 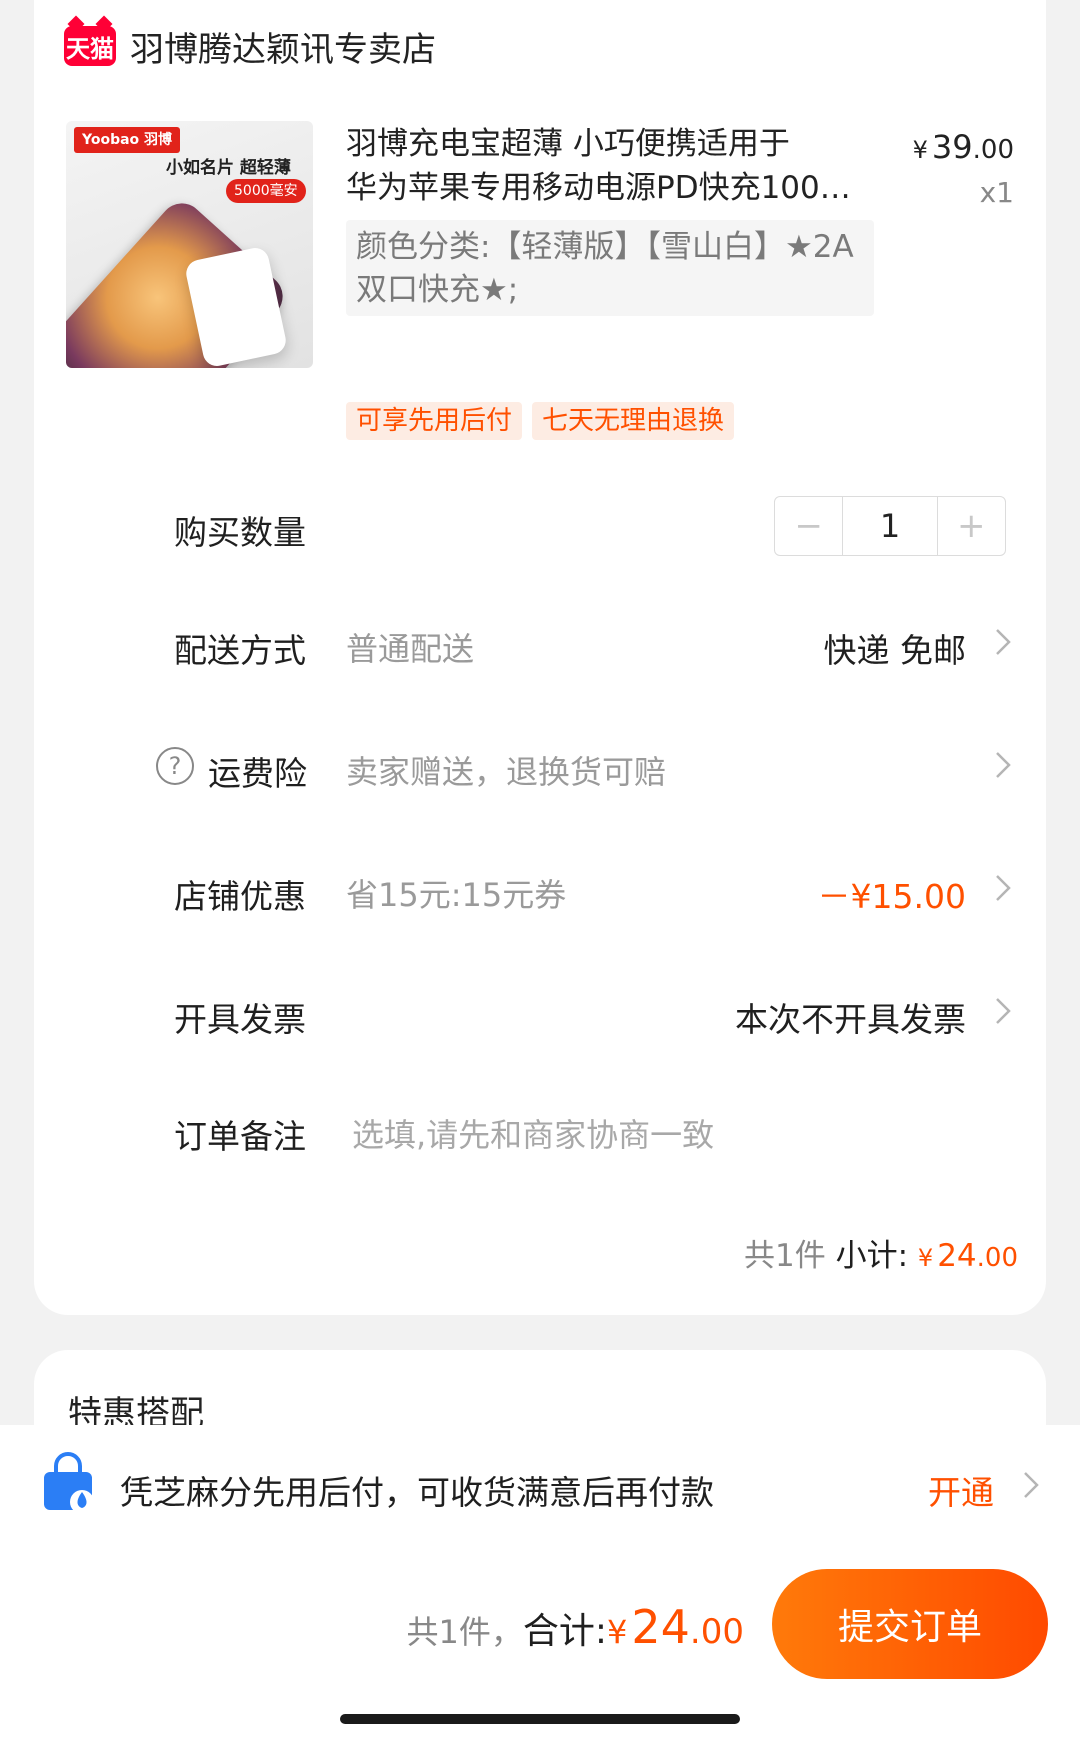 I want to click on quantity-input: 1, so click(x=890, y=526).